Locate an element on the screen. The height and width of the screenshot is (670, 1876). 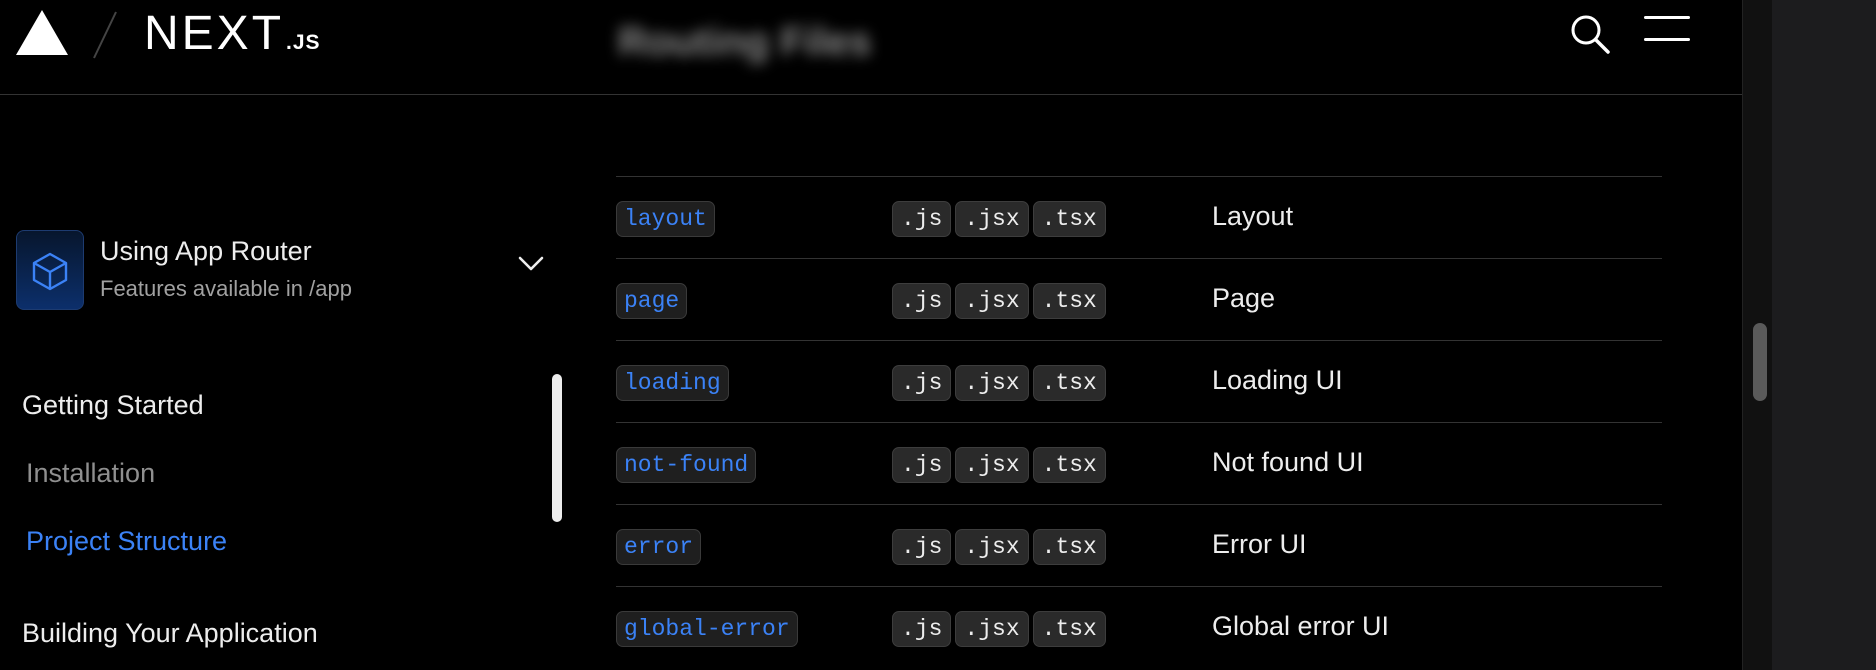
sidebar-heading-getting-started: Getting Started is located at coordinates (113, 405).